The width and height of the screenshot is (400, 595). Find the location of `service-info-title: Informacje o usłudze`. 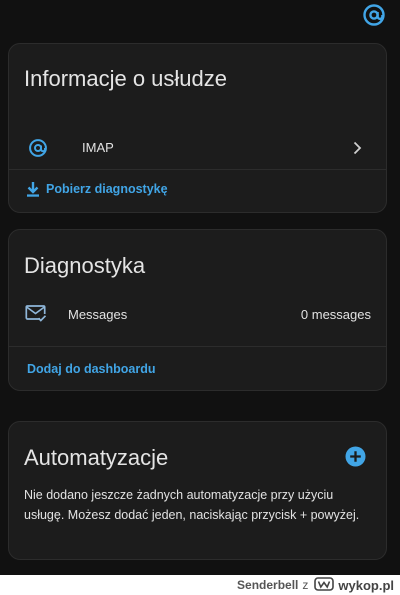

service-info-title: Informacje o usłudze is located at coordinates (125, 78).